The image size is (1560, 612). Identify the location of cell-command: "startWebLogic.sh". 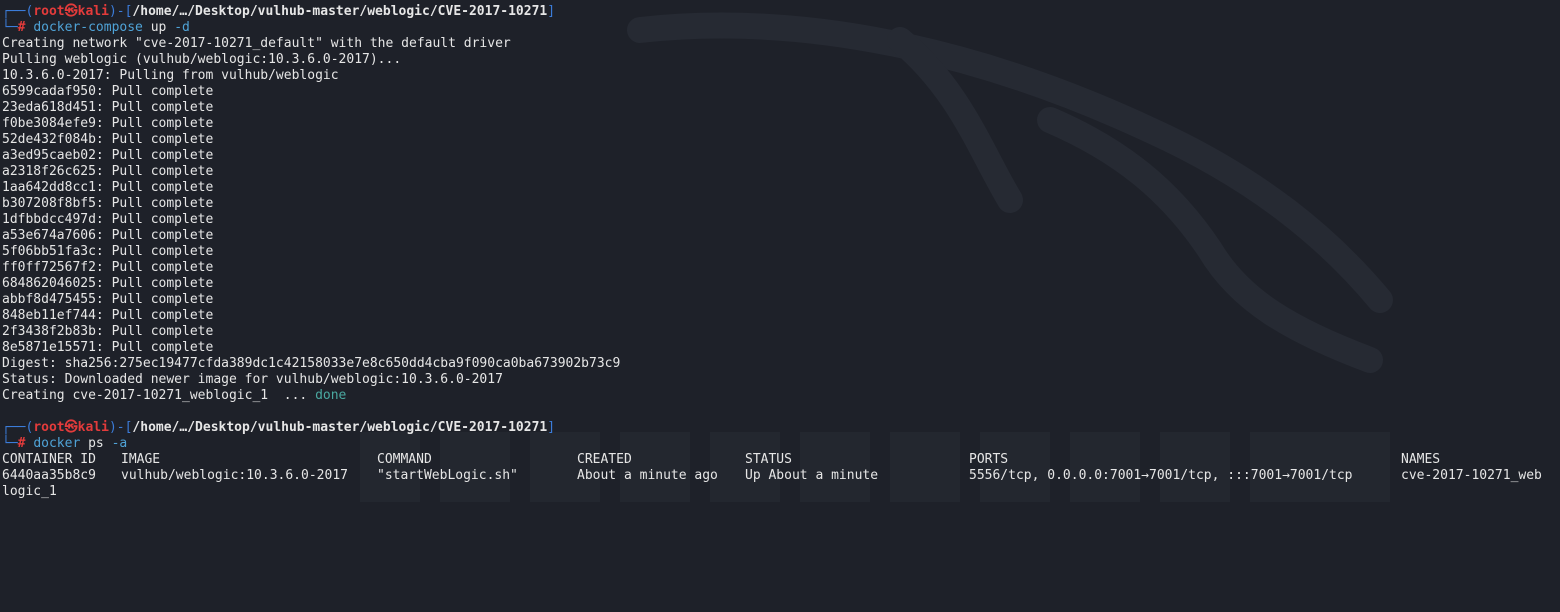
(447, 475).